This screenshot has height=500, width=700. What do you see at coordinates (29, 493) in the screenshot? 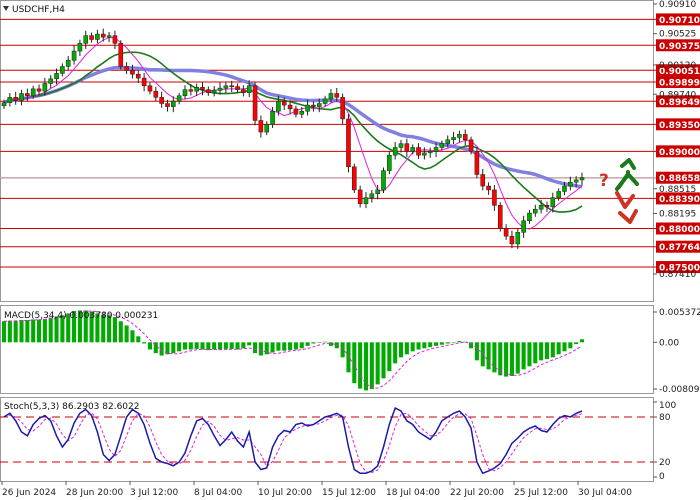
I see `time-tick-label: 26 Jun 2024` at bounding box center [29, 493].